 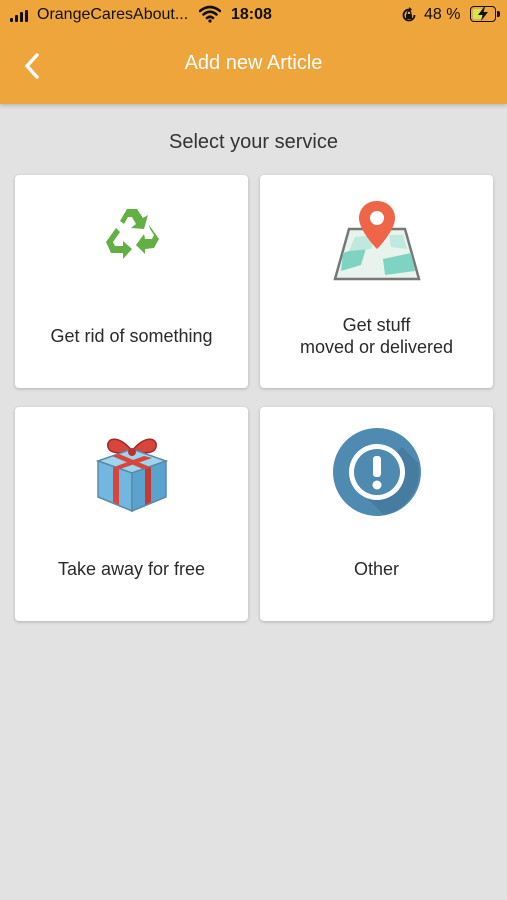 What do you see at coordinates (376, 569) in the screenshot?
I see `service-label: Other` at bounding box center [376, 569].